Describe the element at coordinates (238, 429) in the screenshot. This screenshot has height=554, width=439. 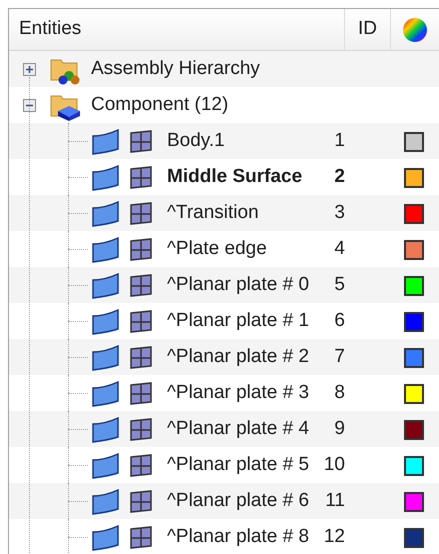
I see `tree-item: ^Planar plate # 4` at that location.